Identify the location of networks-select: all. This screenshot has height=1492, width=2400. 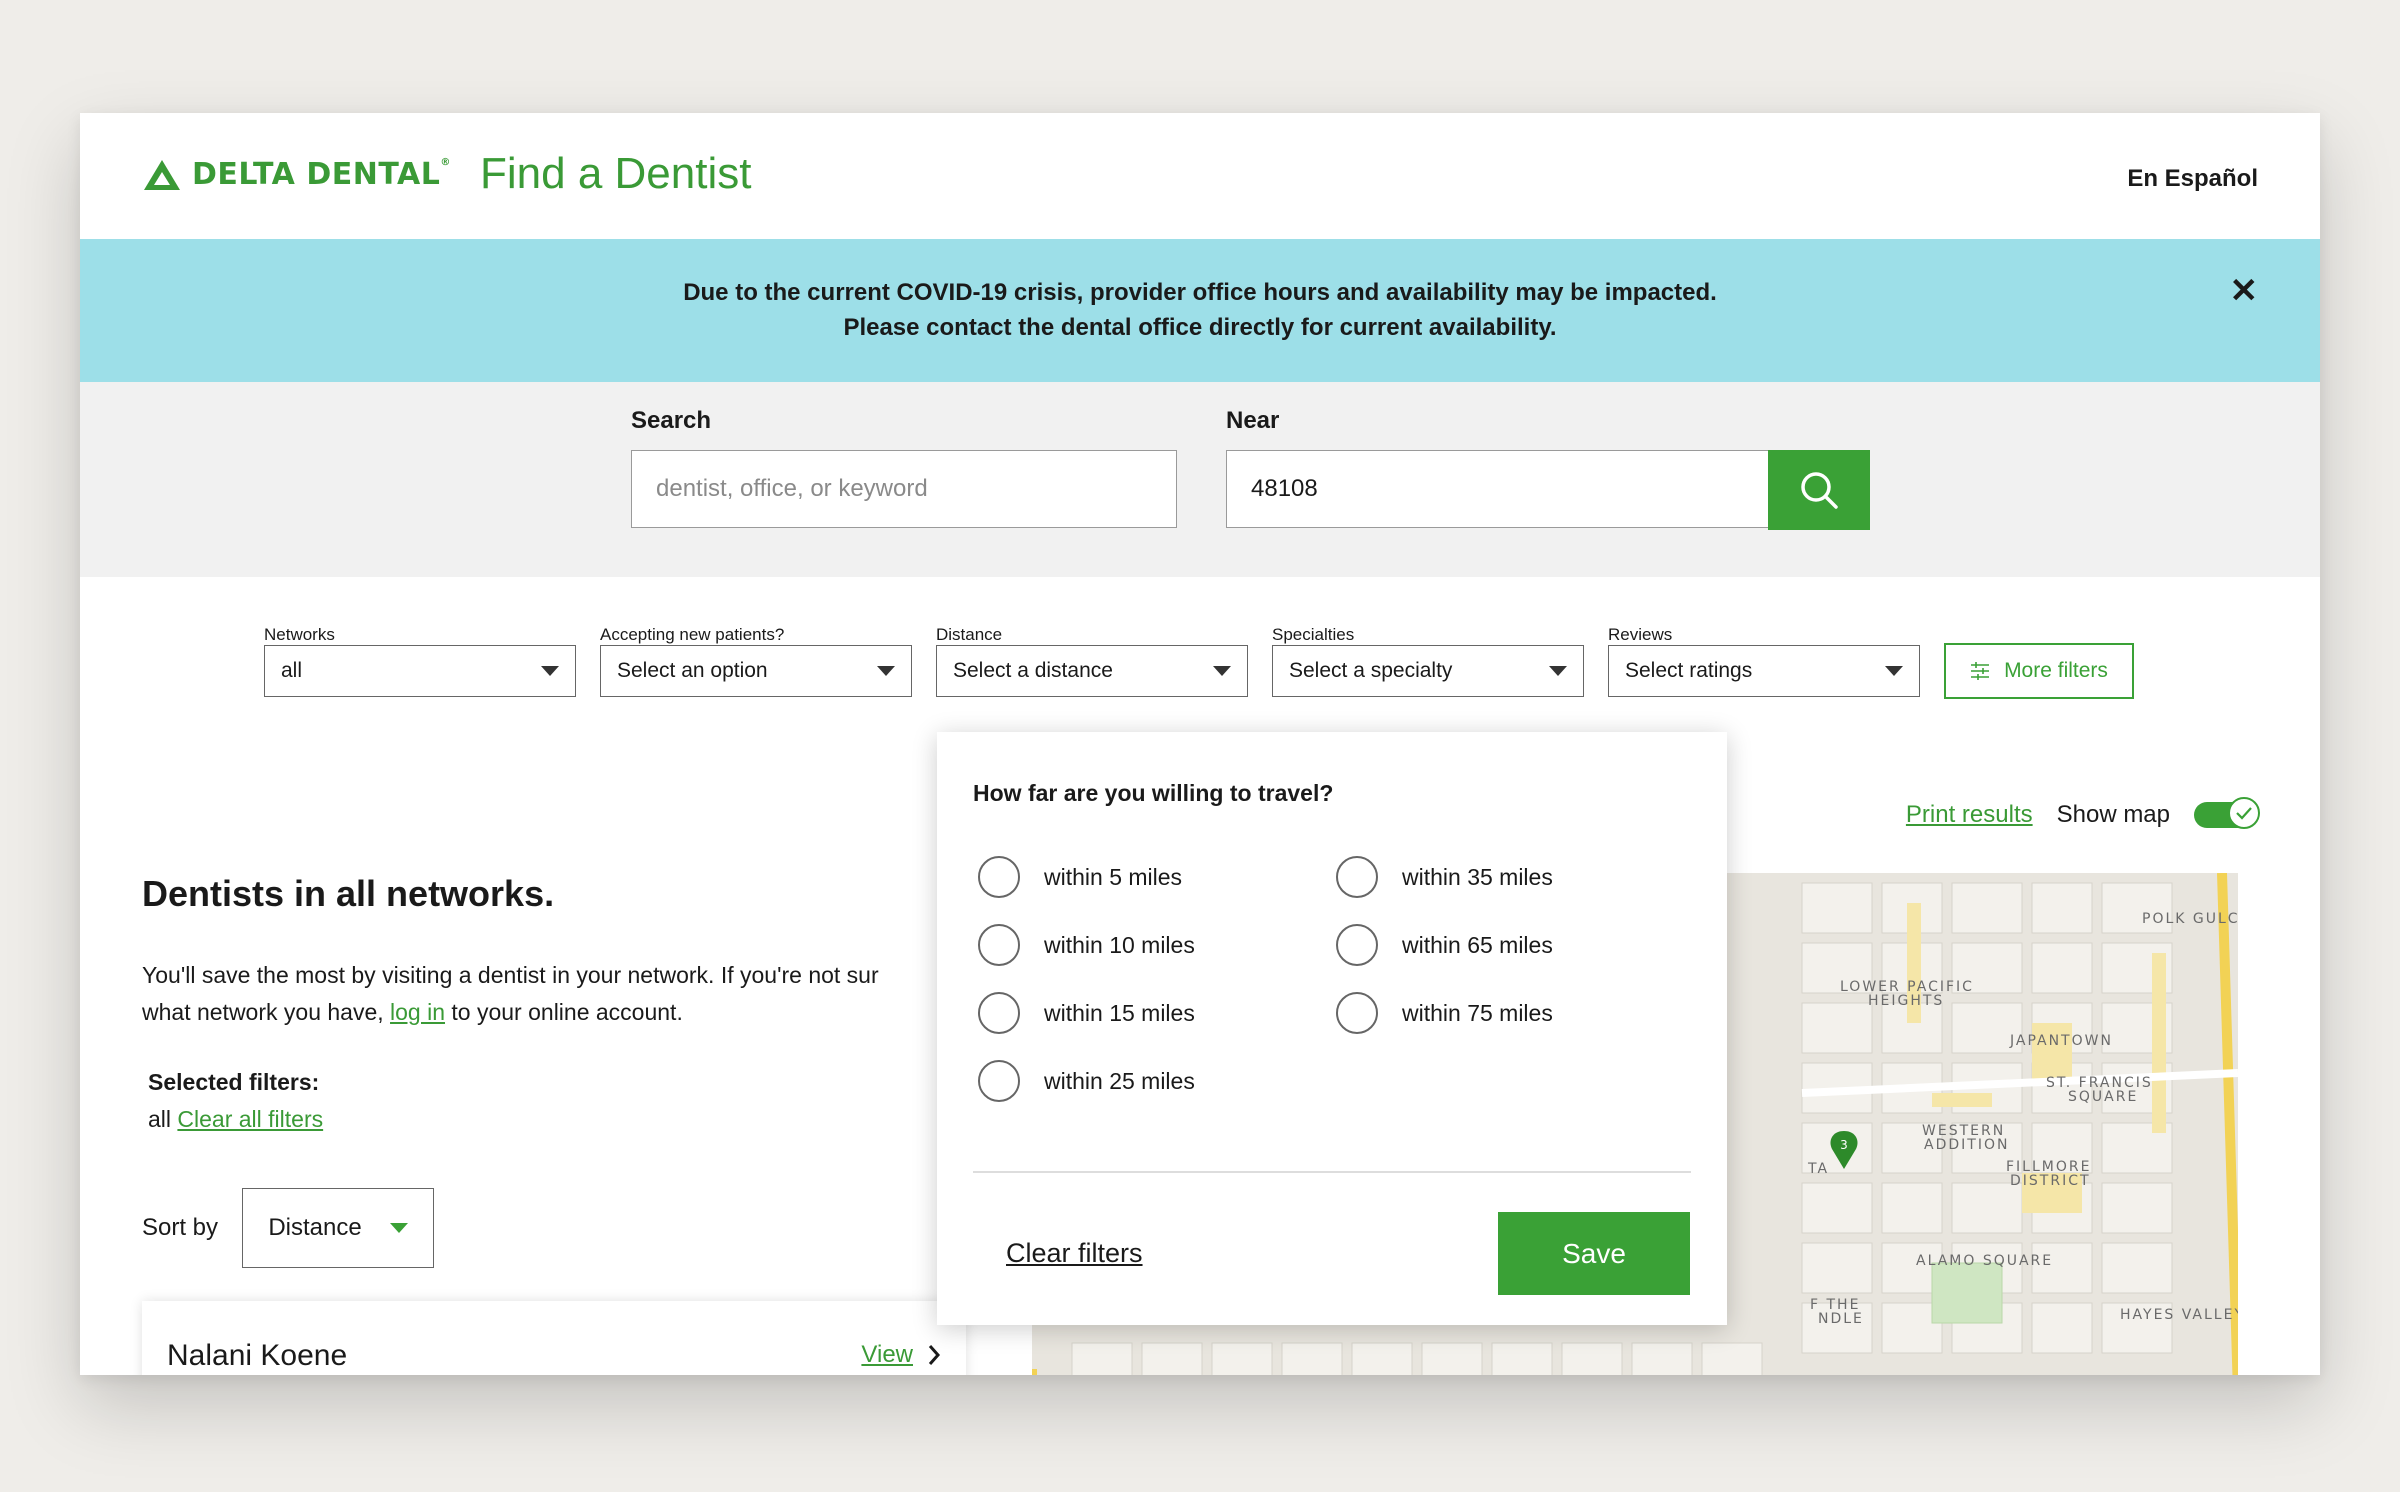
(420, 671).